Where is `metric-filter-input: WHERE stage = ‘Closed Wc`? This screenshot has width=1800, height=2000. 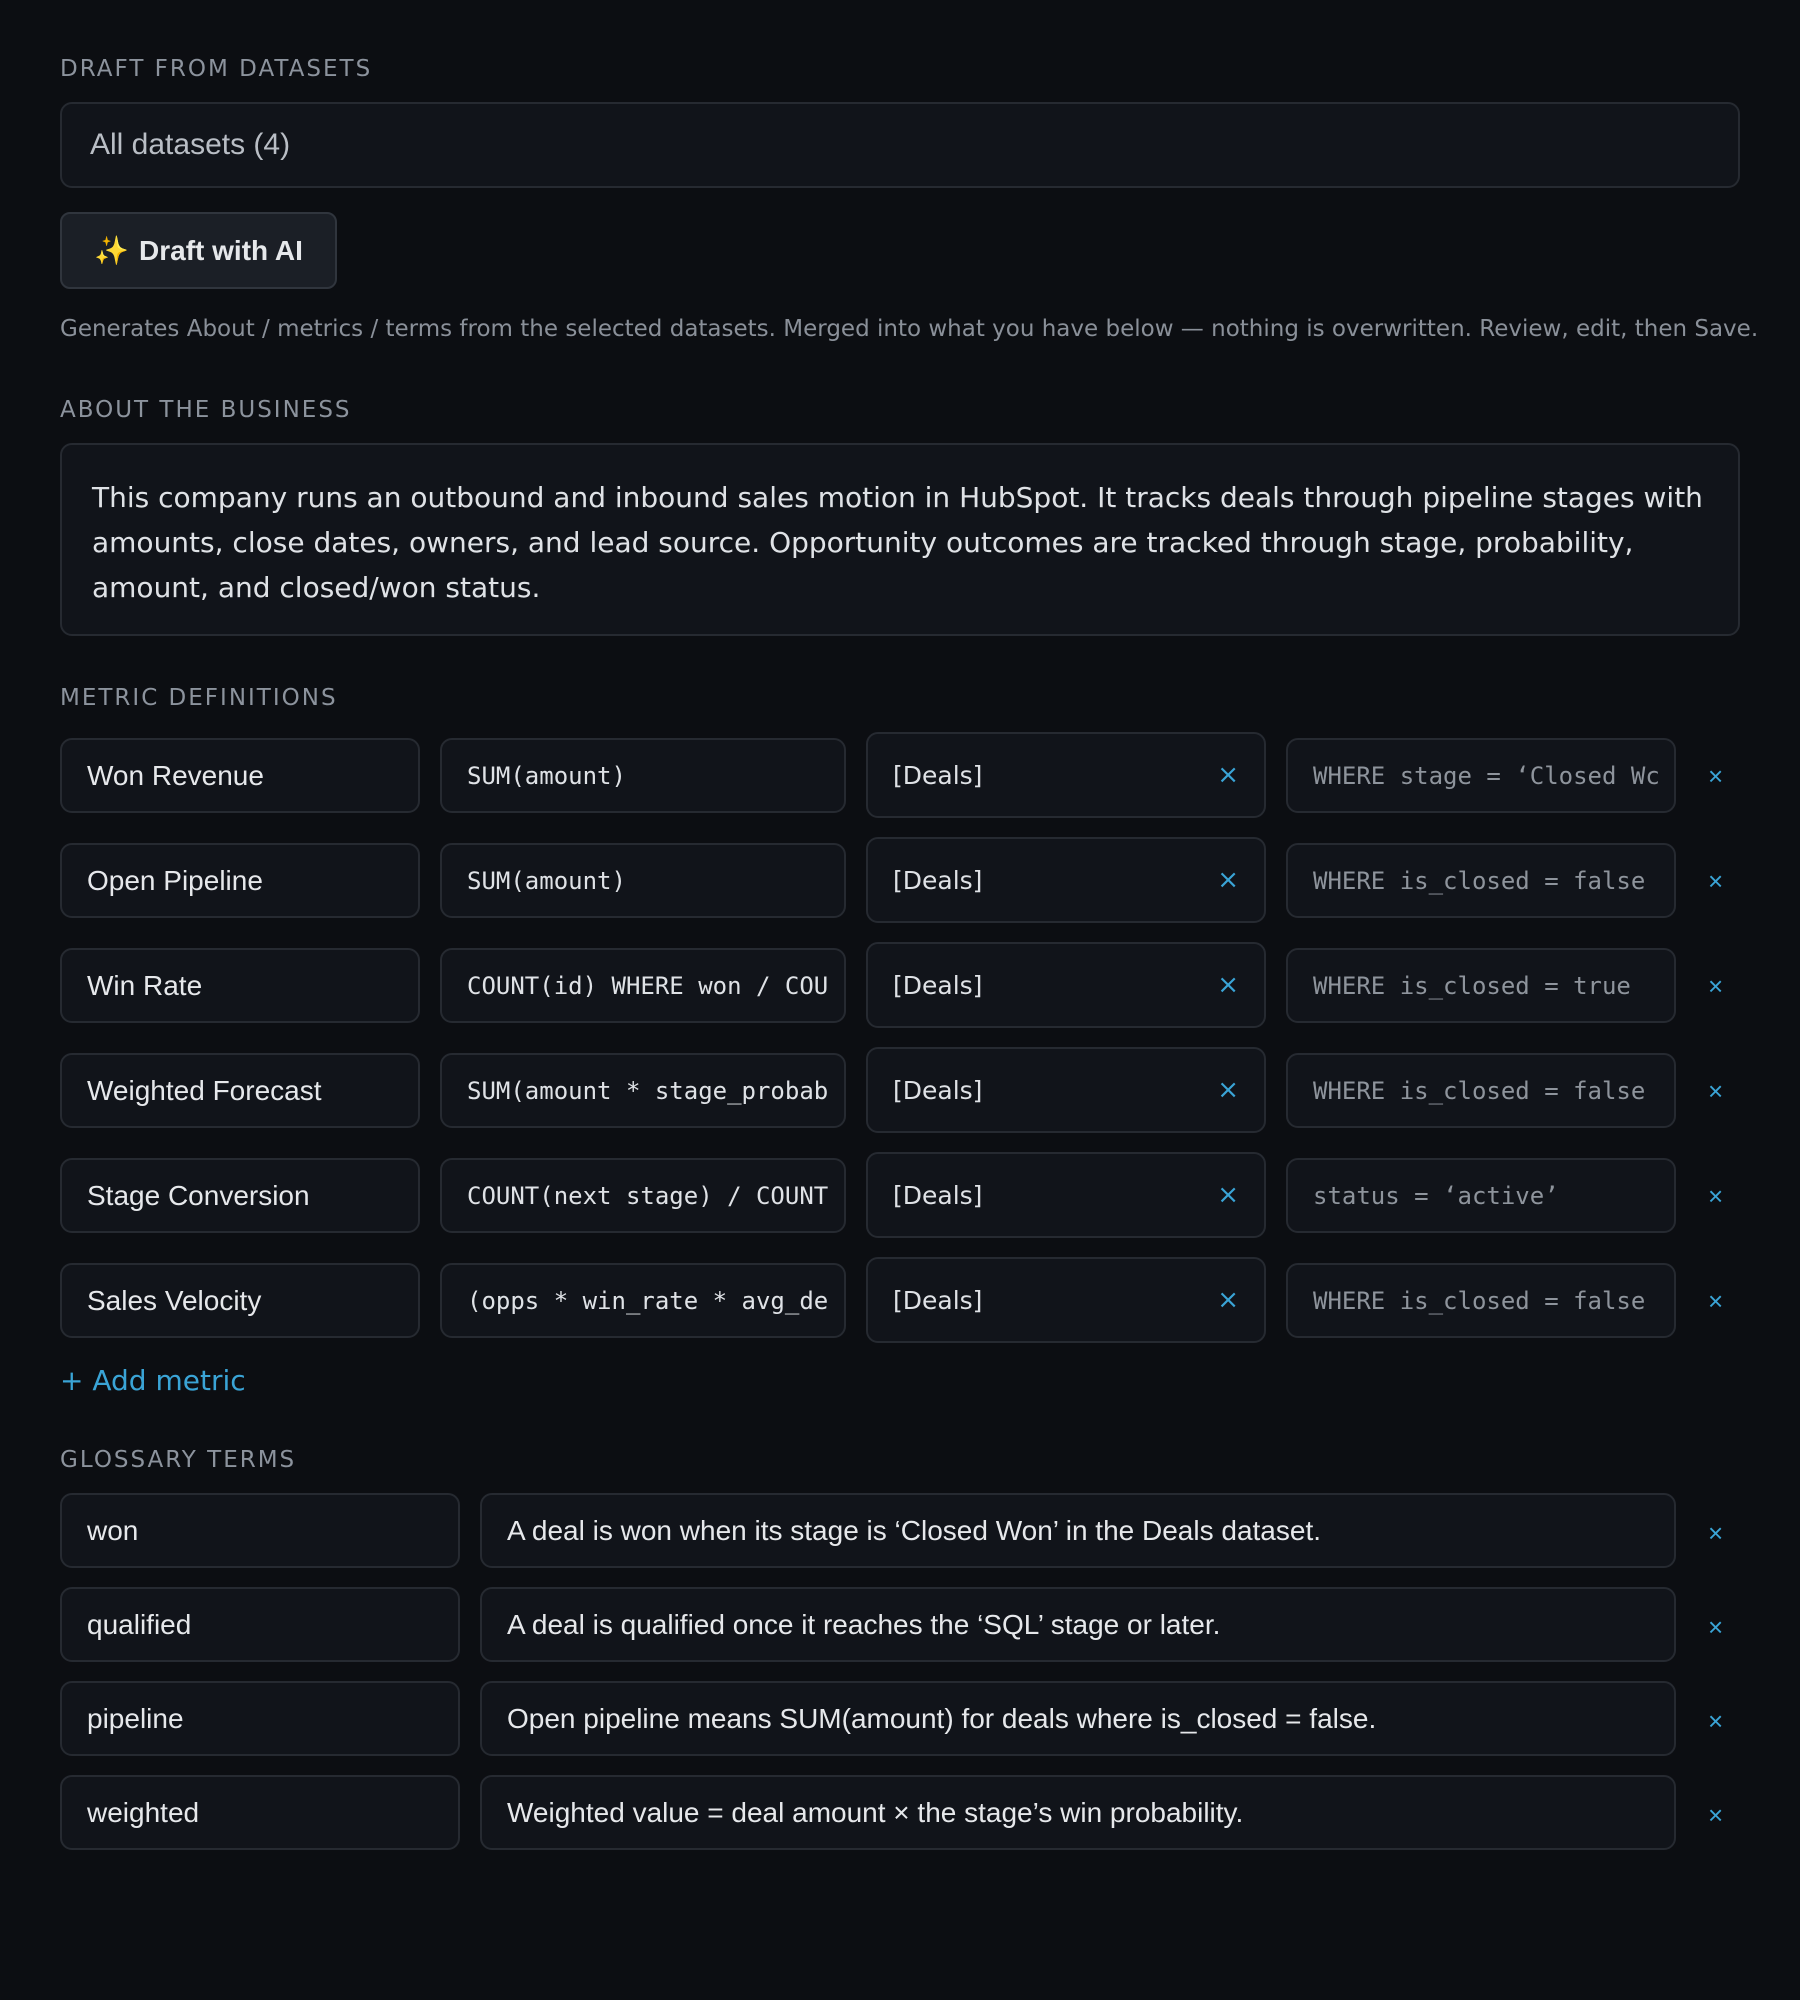
metric-filter-input: WHERE stage = ‘Closed Wc is located at coordinates (1481, 775).